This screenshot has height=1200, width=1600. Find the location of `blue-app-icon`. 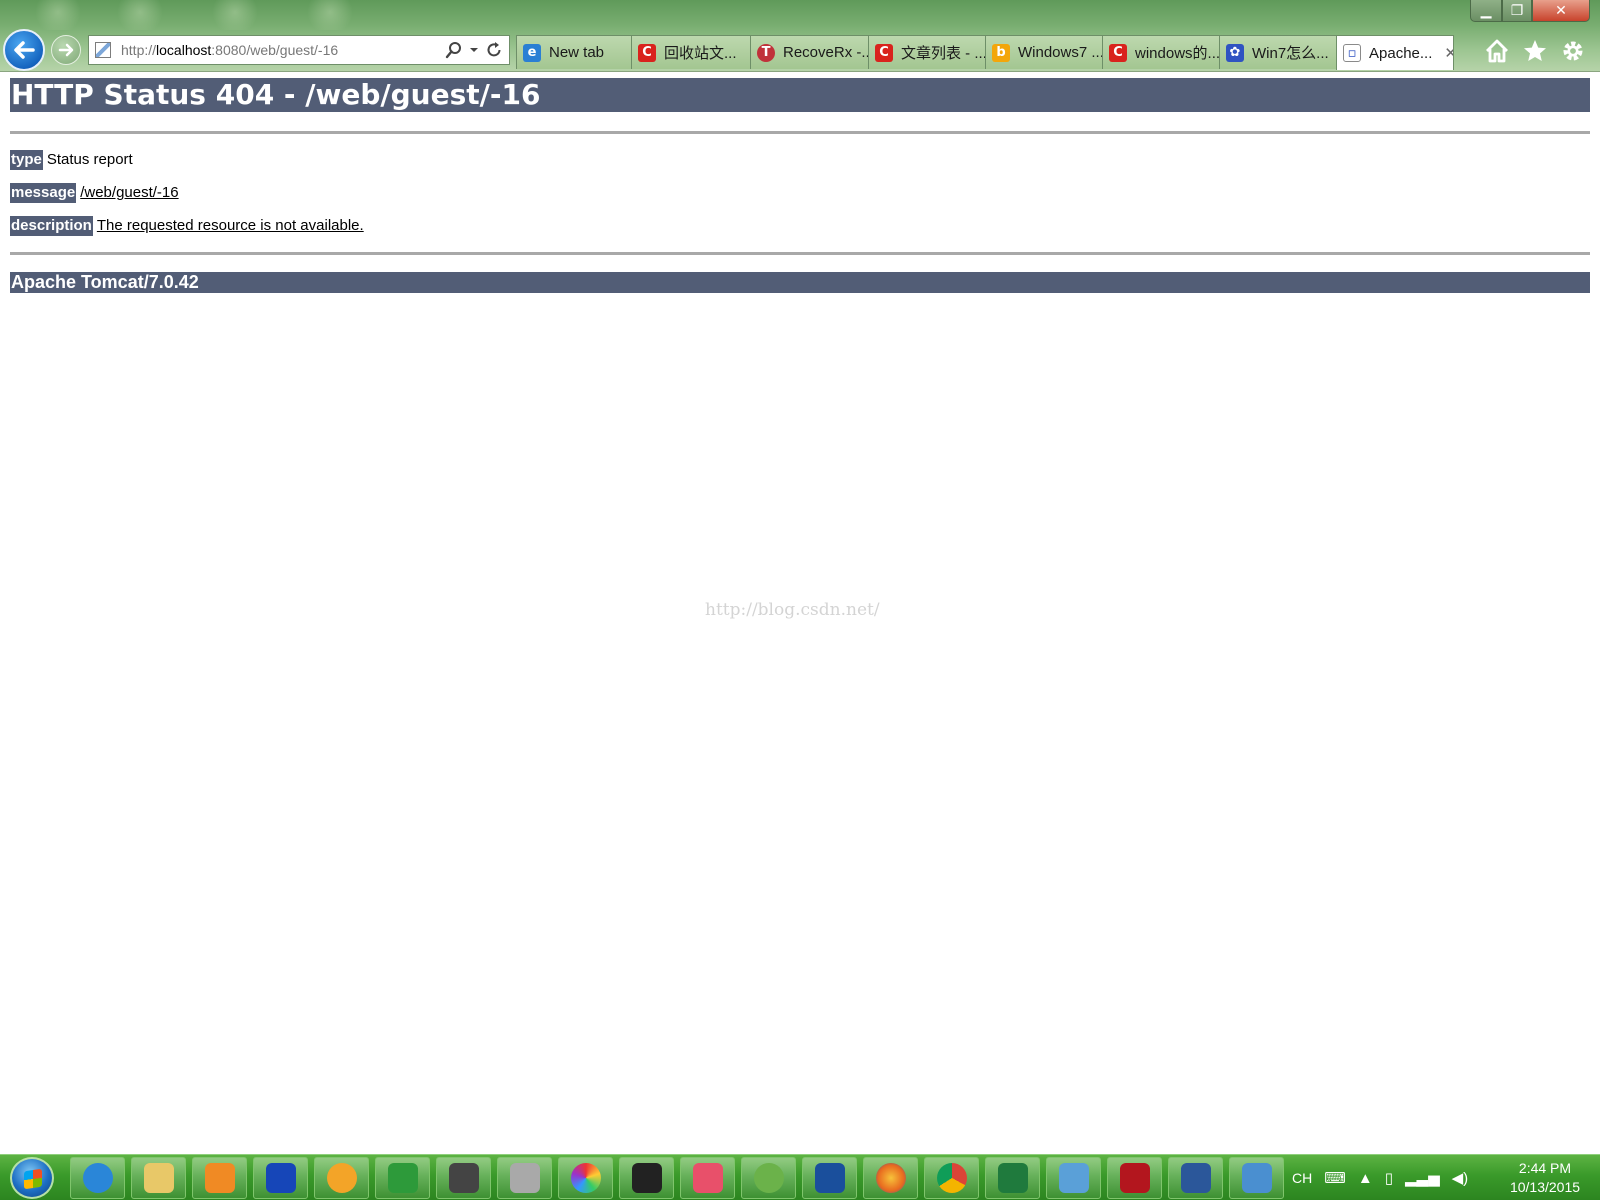

blue-app-icon is located at coordinates (280, 1178).